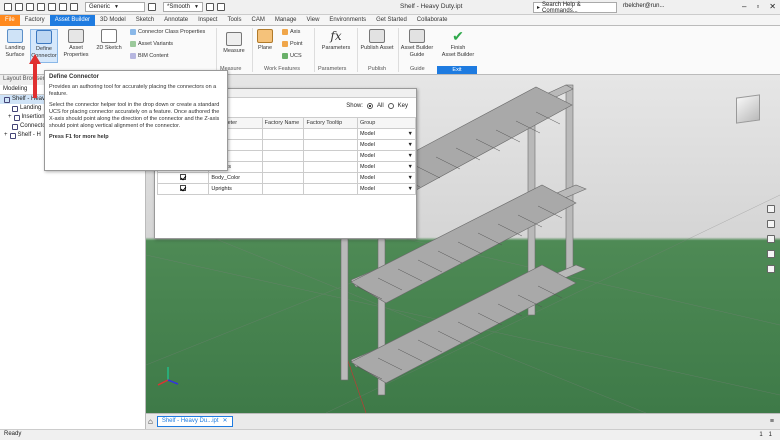 Image resolution: width=780 pixels, height=440 pixels. What do you see at coordinates (391, 20) in the screenshot?
I see `tab-get-started: Get Started` at bounding box center [391, 20].